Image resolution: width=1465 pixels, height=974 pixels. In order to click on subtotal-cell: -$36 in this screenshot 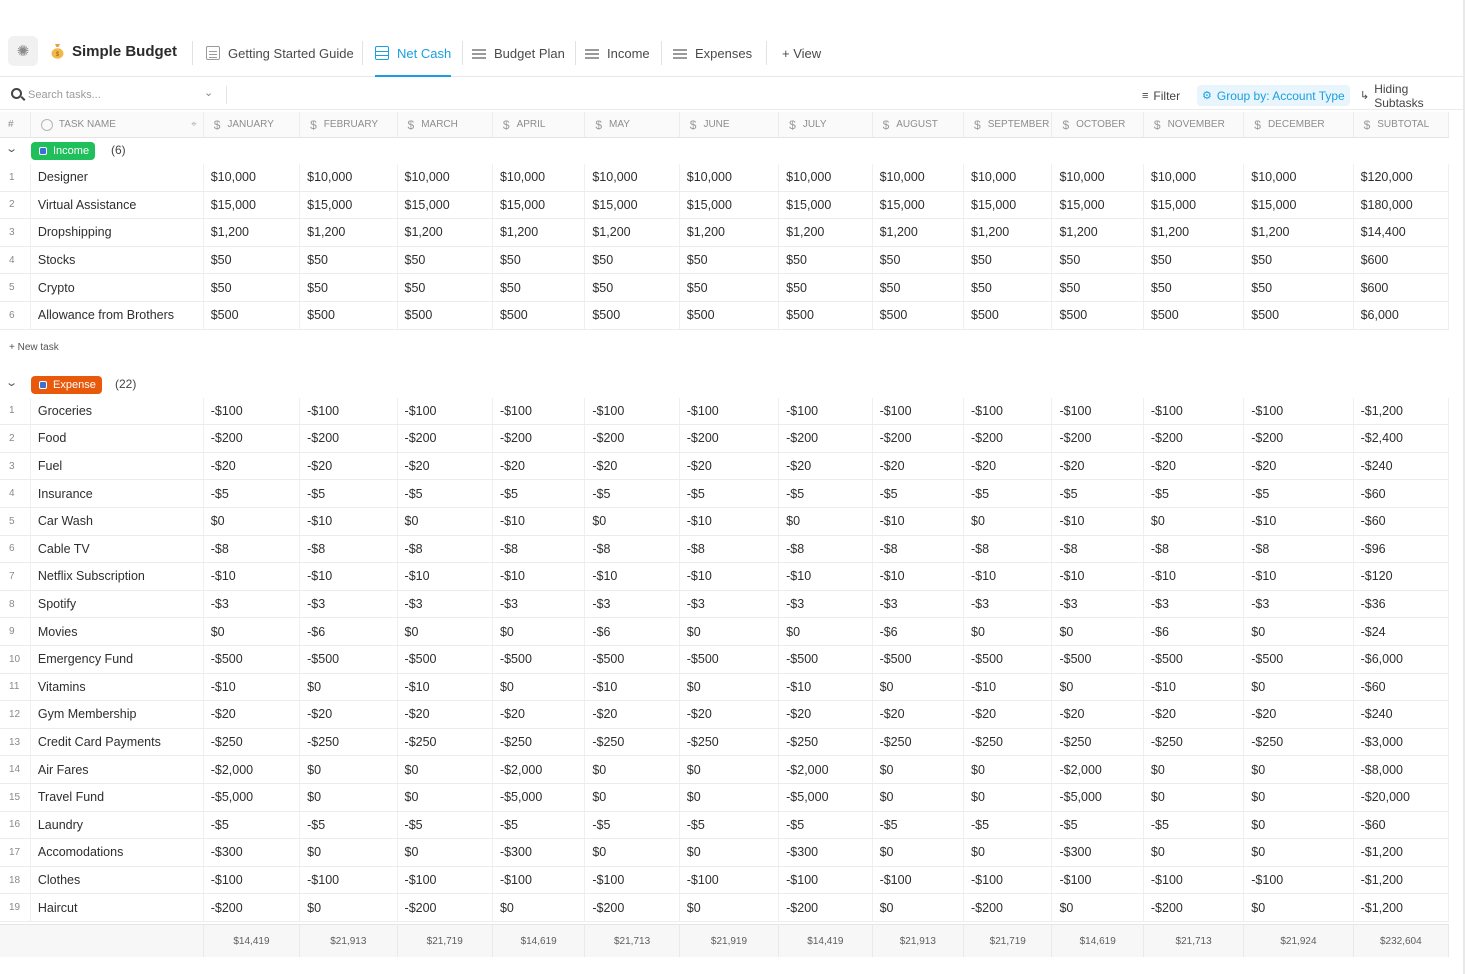, I will do `click(1401, 604)`.